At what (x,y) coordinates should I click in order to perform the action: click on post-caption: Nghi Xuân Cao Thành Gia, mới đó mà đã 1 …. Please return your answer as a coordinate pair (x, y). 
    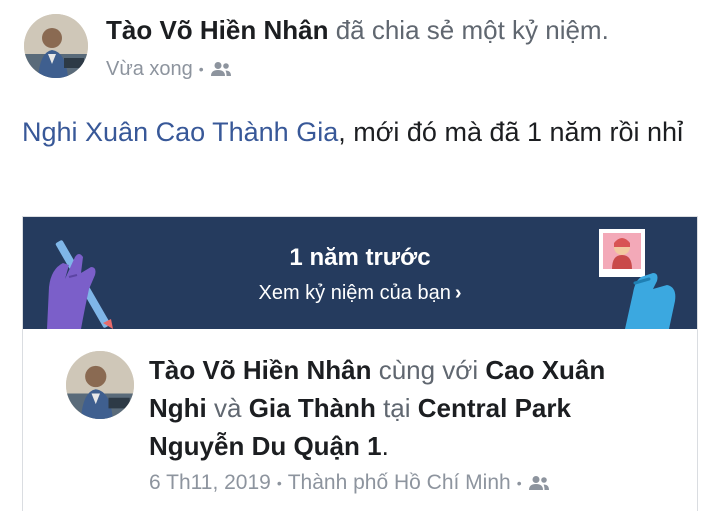
    Looking at the image, I should click on (362, 132).